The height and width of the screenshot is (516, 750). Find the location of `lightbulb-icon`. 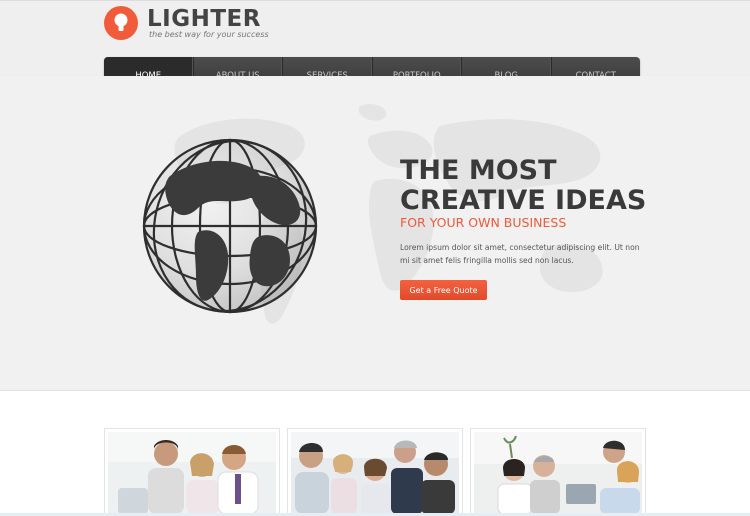

lightbulb-icon is located at coordinates (121, 23).